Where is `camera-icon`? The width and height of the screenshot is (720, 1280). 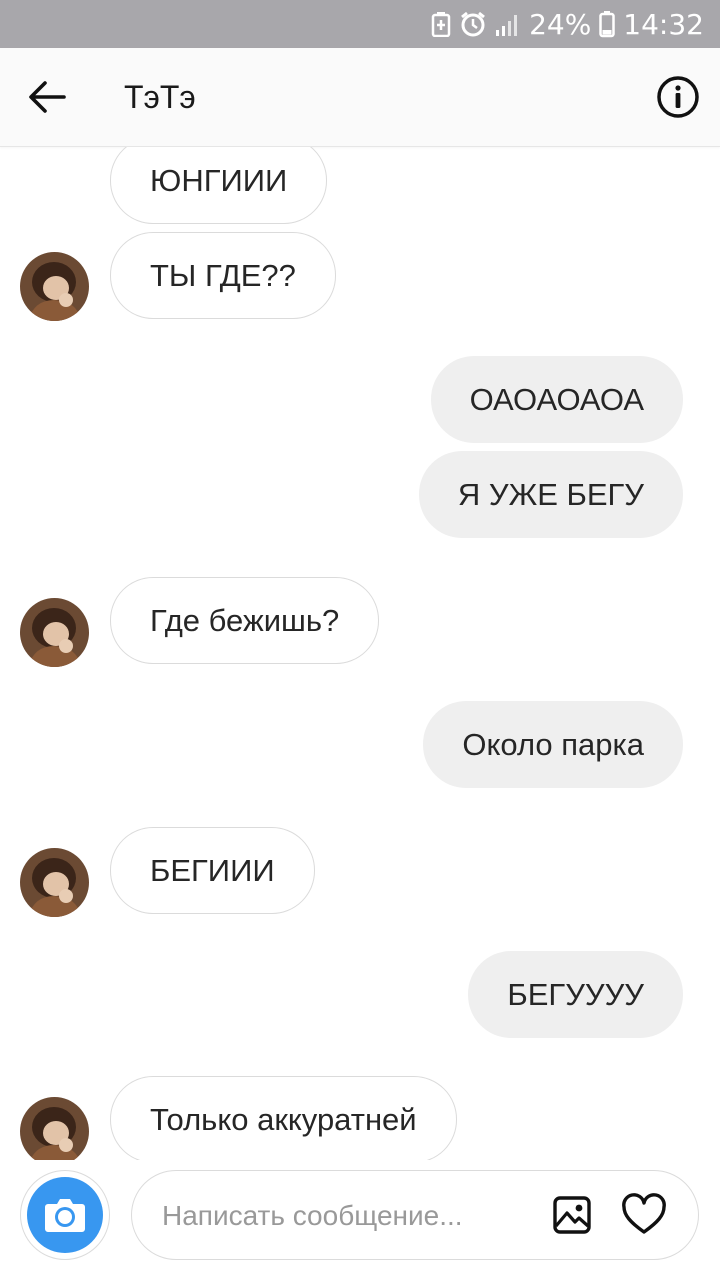 camera-icon is located at coordinates (65, 1215).